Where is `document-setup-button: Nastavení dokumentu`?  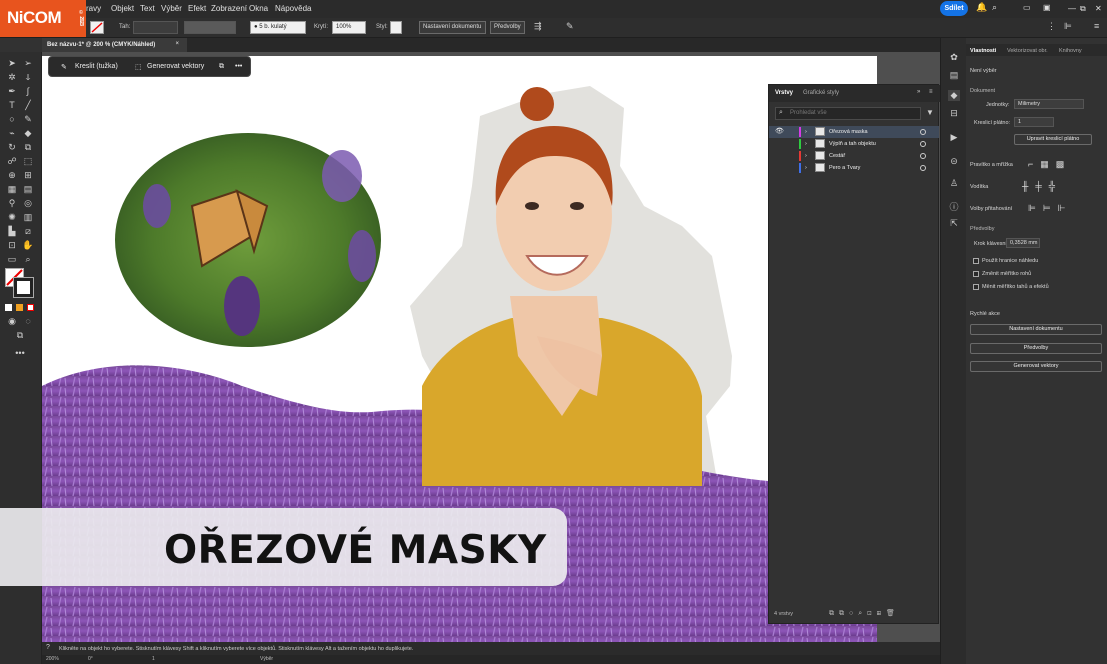
document-setup-button: Nastavení dokumentu is located at coordinates (452, 27).